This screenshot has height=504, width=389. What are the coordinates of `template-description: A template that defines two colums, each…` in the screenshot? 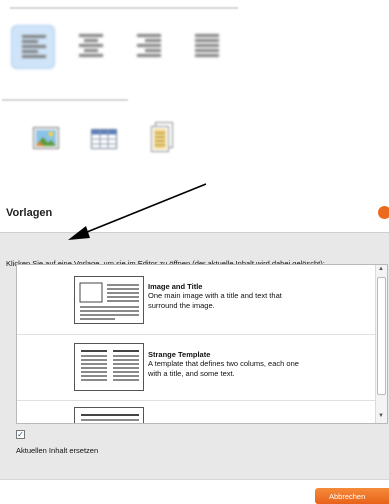 It's located at (223, 368).